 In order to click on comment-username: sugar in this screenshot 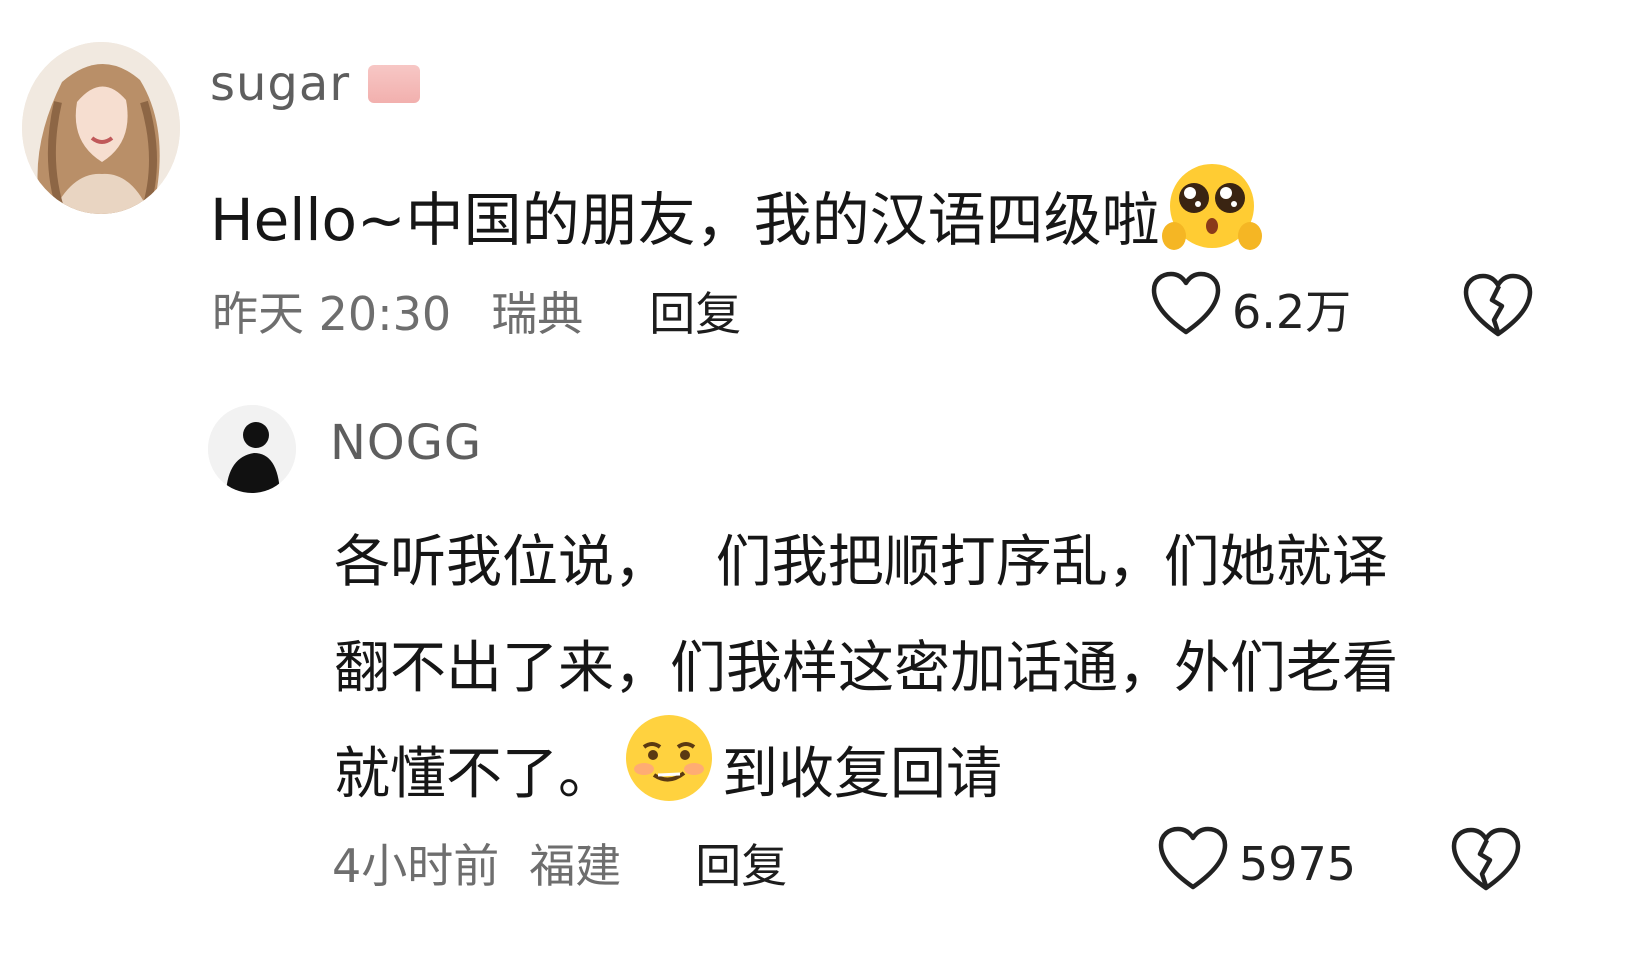, I will do `click(315, 84)`.